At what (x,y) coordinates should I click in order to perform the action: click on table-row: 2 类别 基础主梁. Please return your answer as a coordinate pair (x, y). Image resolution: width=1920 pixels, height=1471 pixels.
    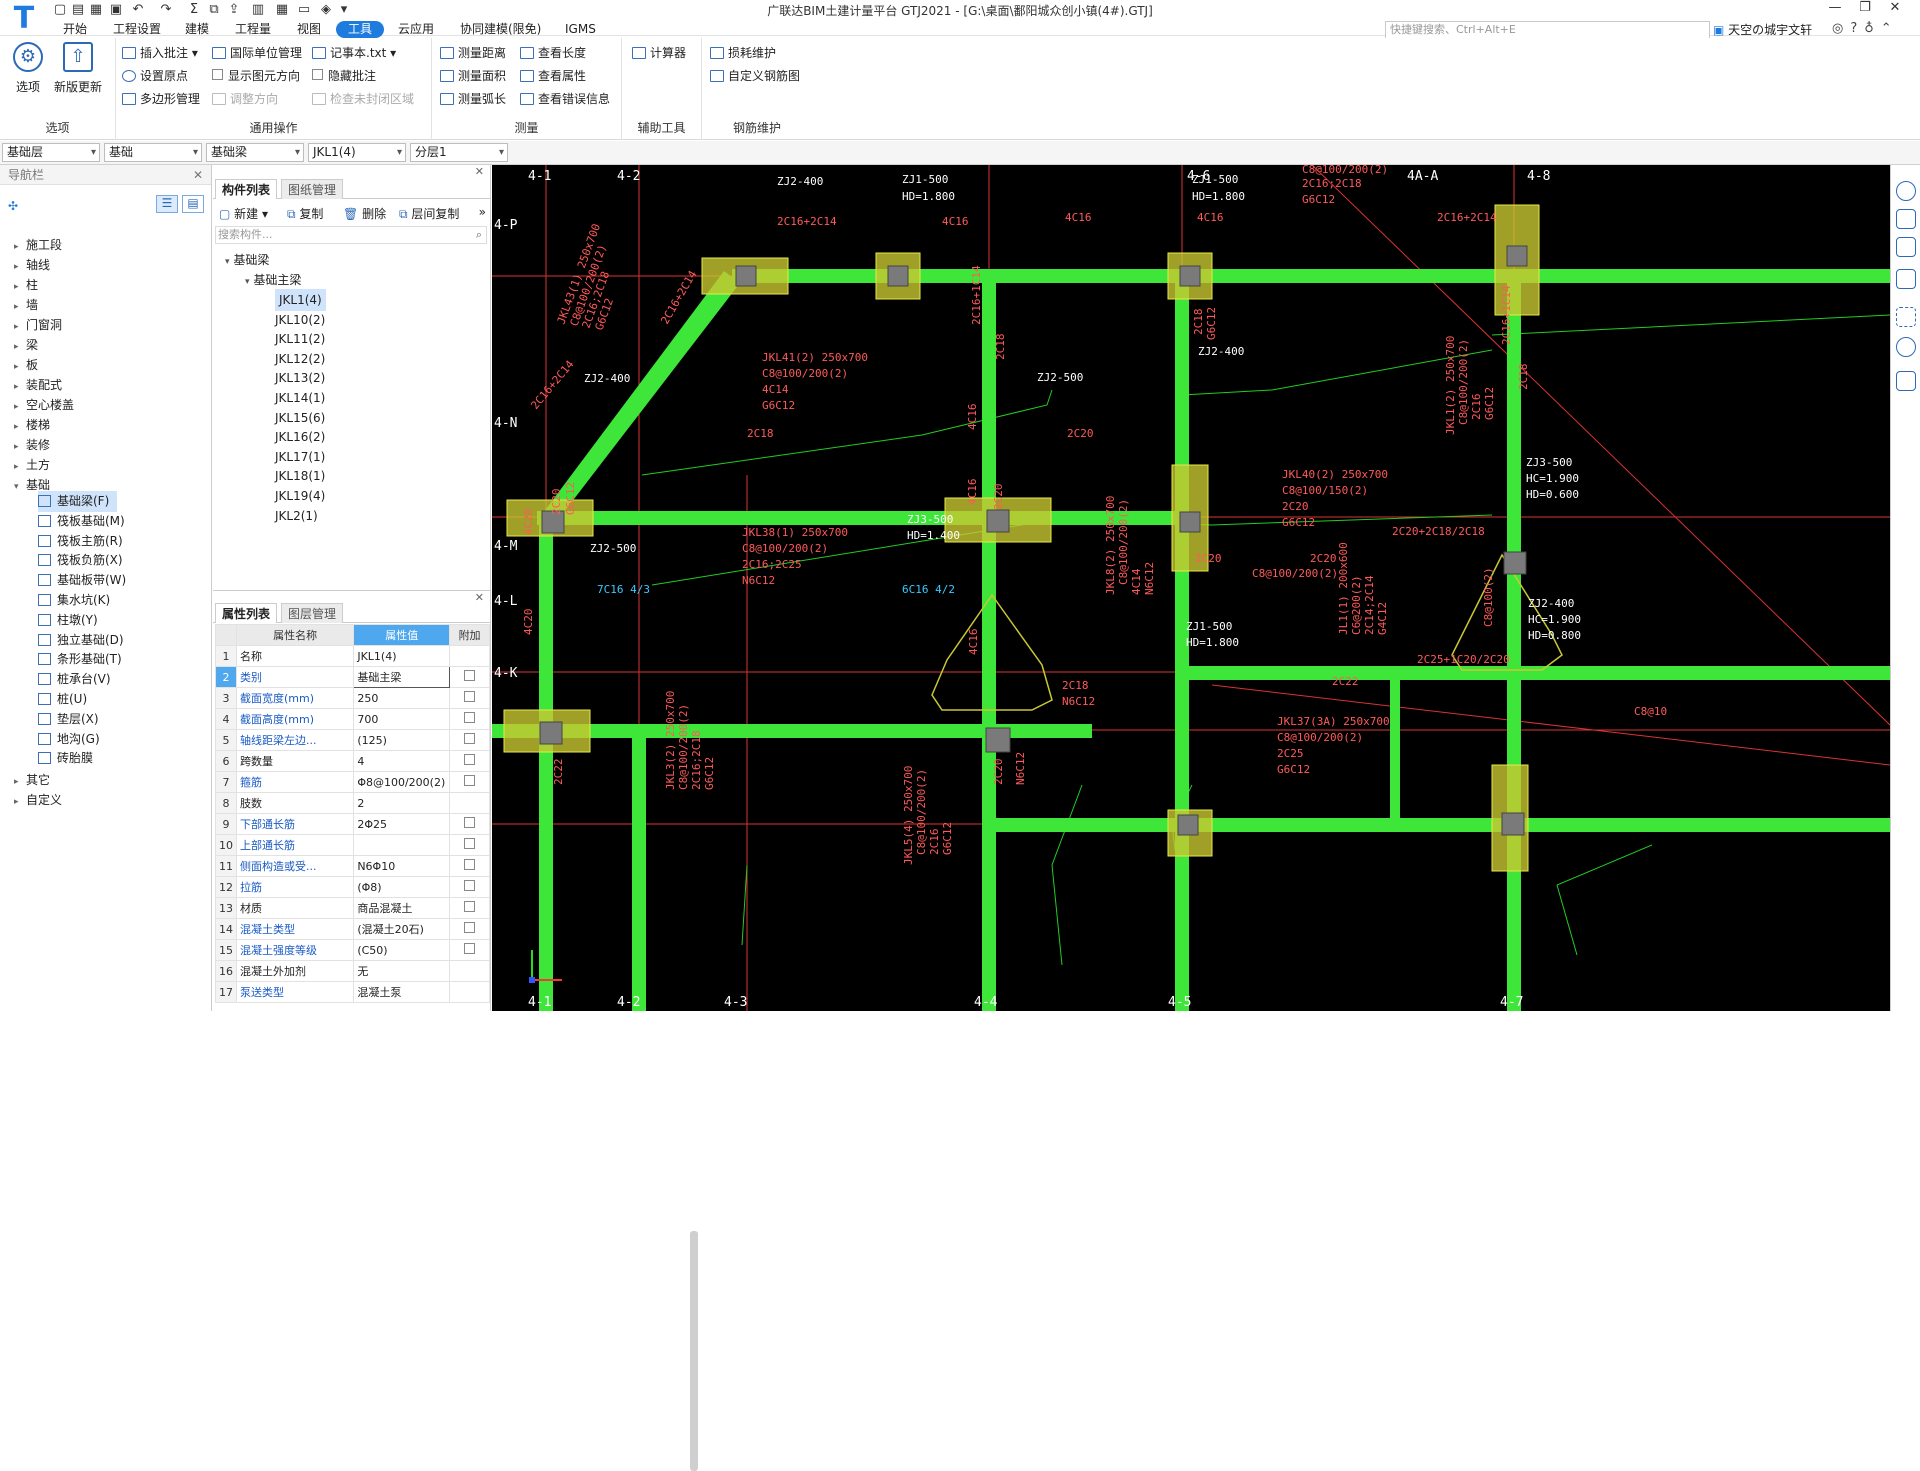
    Looking at the image, I should click on (352, 677).